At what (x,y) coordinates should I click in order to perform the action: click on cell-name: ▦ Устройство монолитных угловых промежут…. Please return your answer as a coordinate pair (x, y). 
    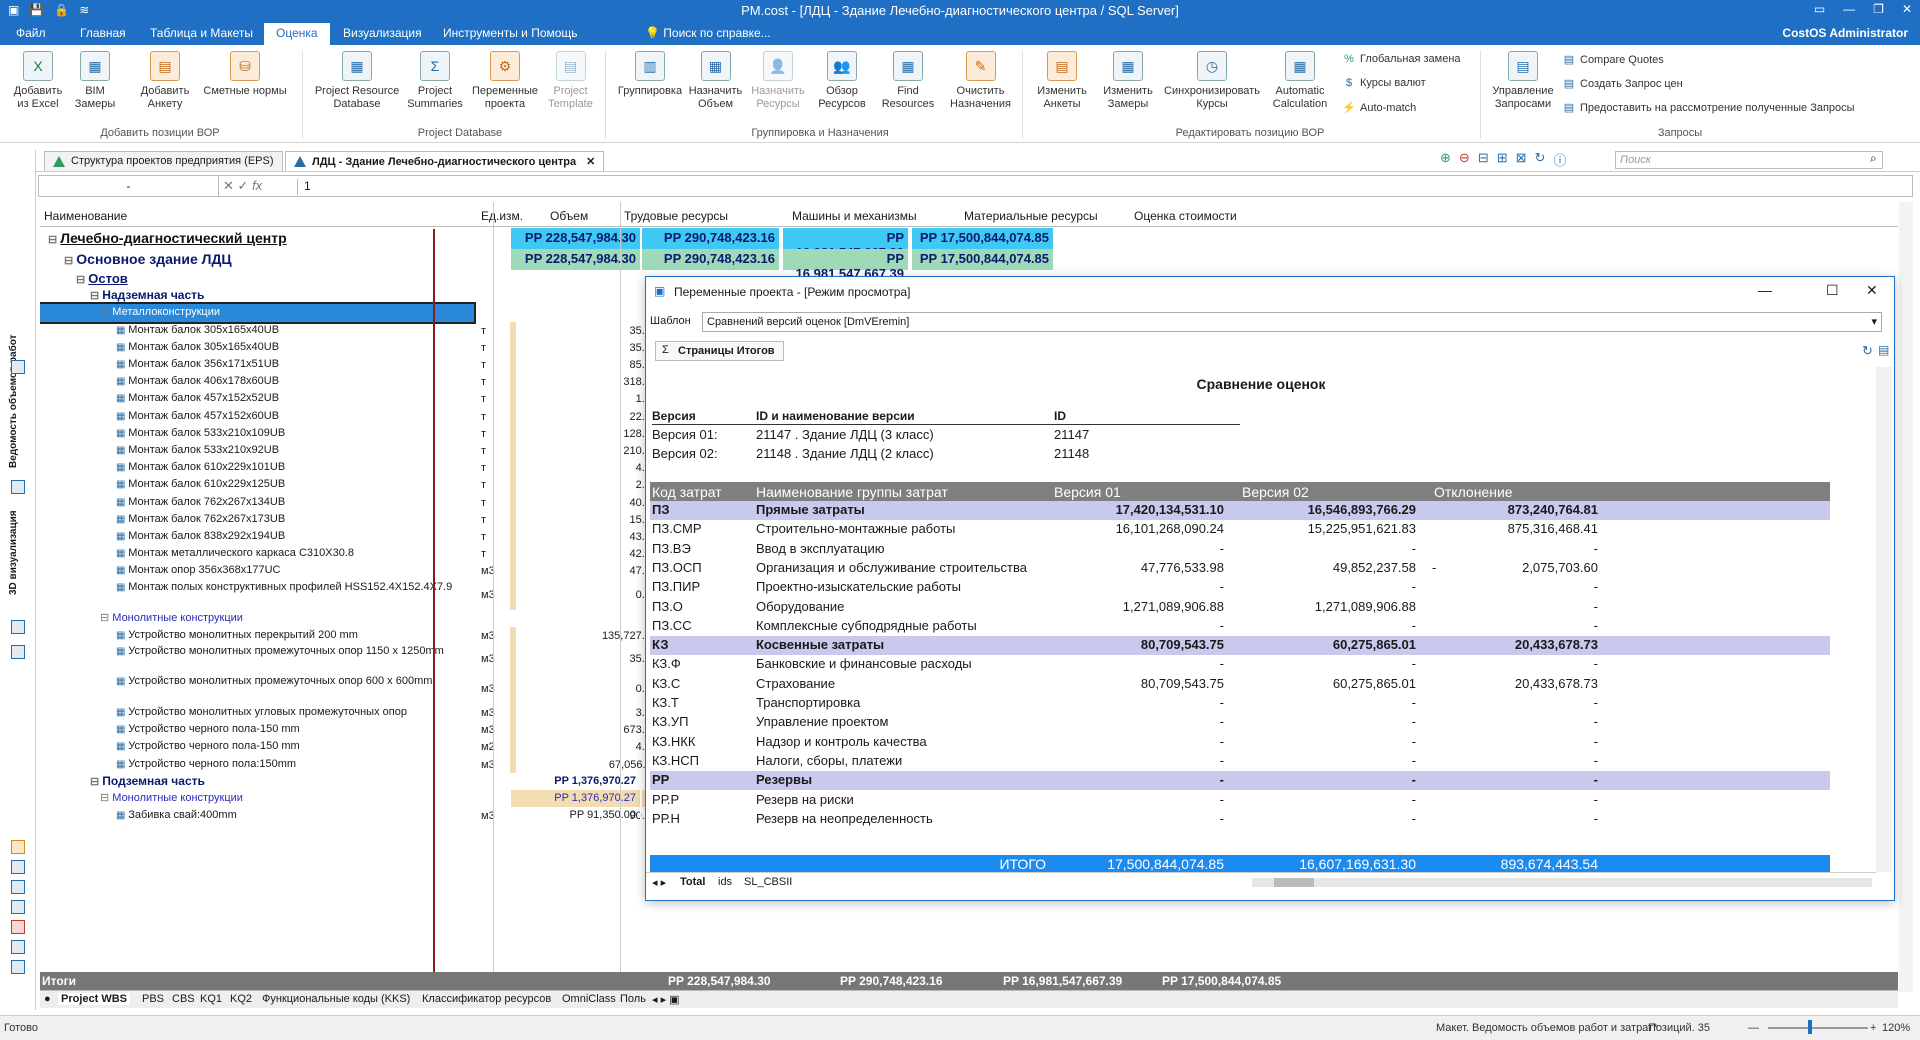
    Looking at the image, I should click on (257, 712).